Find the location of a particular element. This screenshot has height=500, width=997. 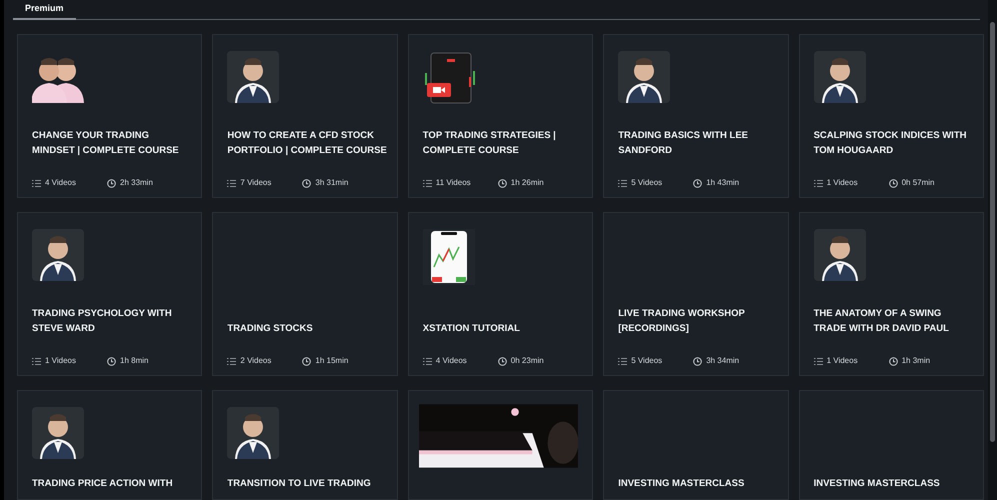

video-count: 7 Videos is located at coordinates (256, 183).